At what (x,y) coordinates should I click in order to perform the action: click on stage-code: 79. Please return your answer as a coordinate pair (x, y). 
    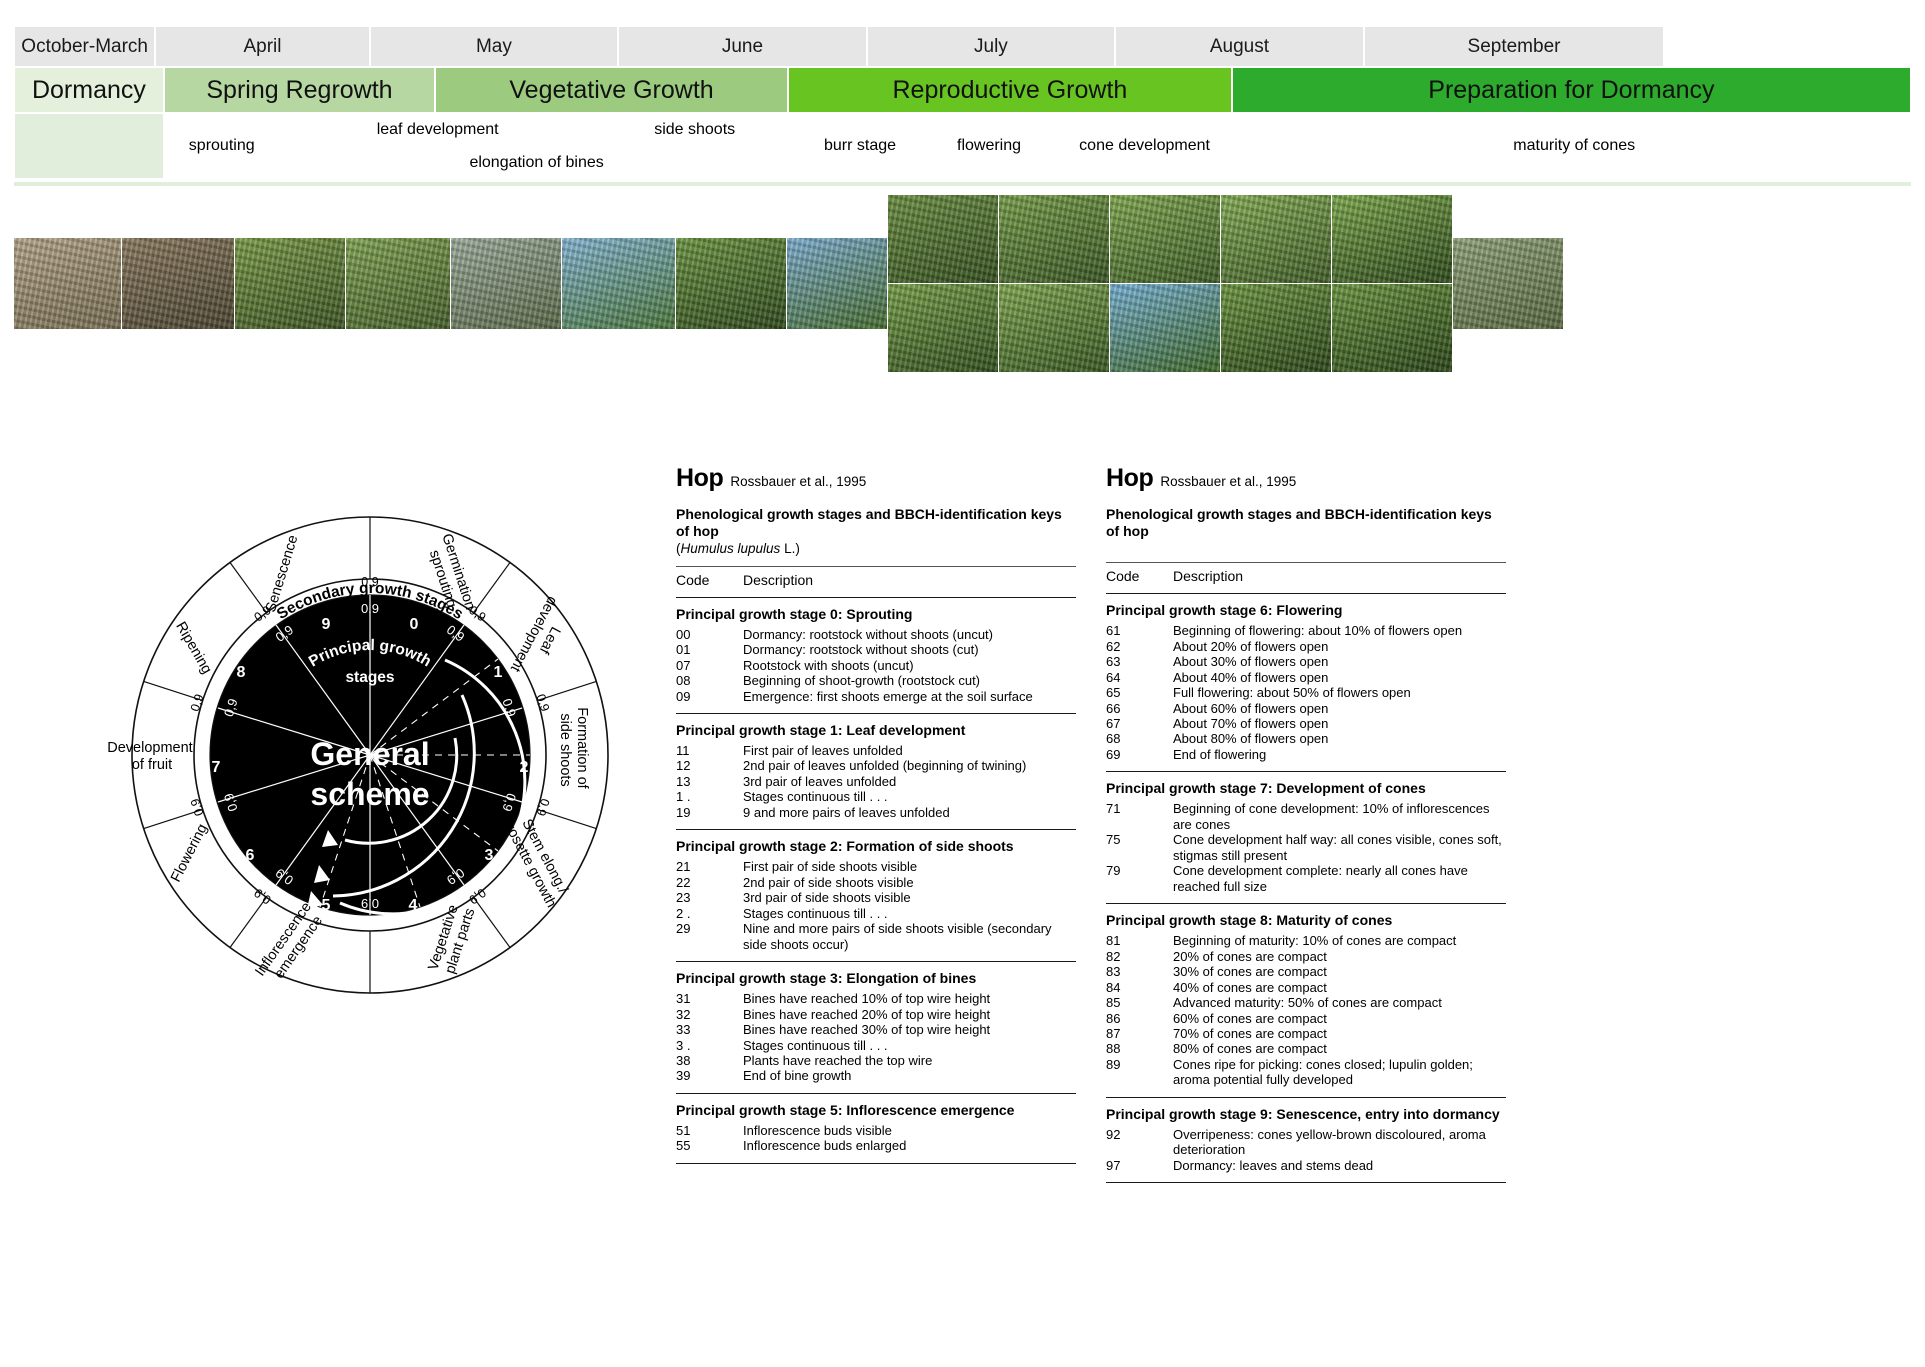
    Looking at the image, I should click on (1113, 871).